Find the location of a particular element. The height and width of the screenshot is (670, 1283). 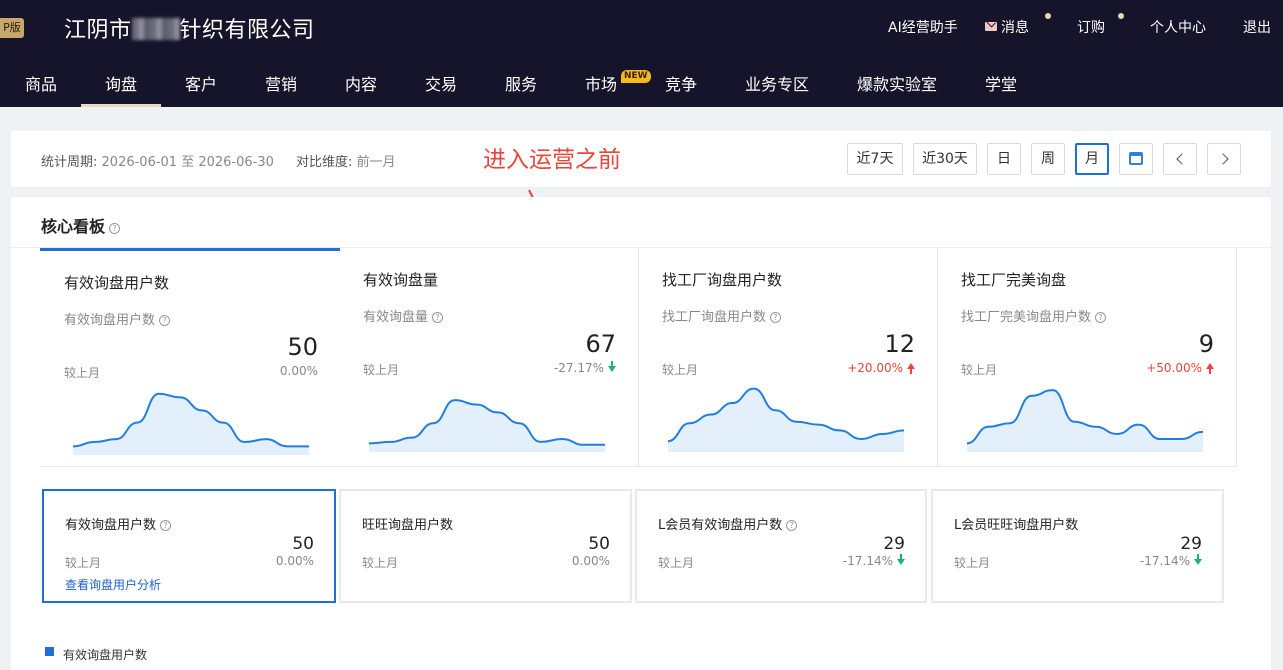

subscribe-link: 订购 is located at coordinates (1091, 27).